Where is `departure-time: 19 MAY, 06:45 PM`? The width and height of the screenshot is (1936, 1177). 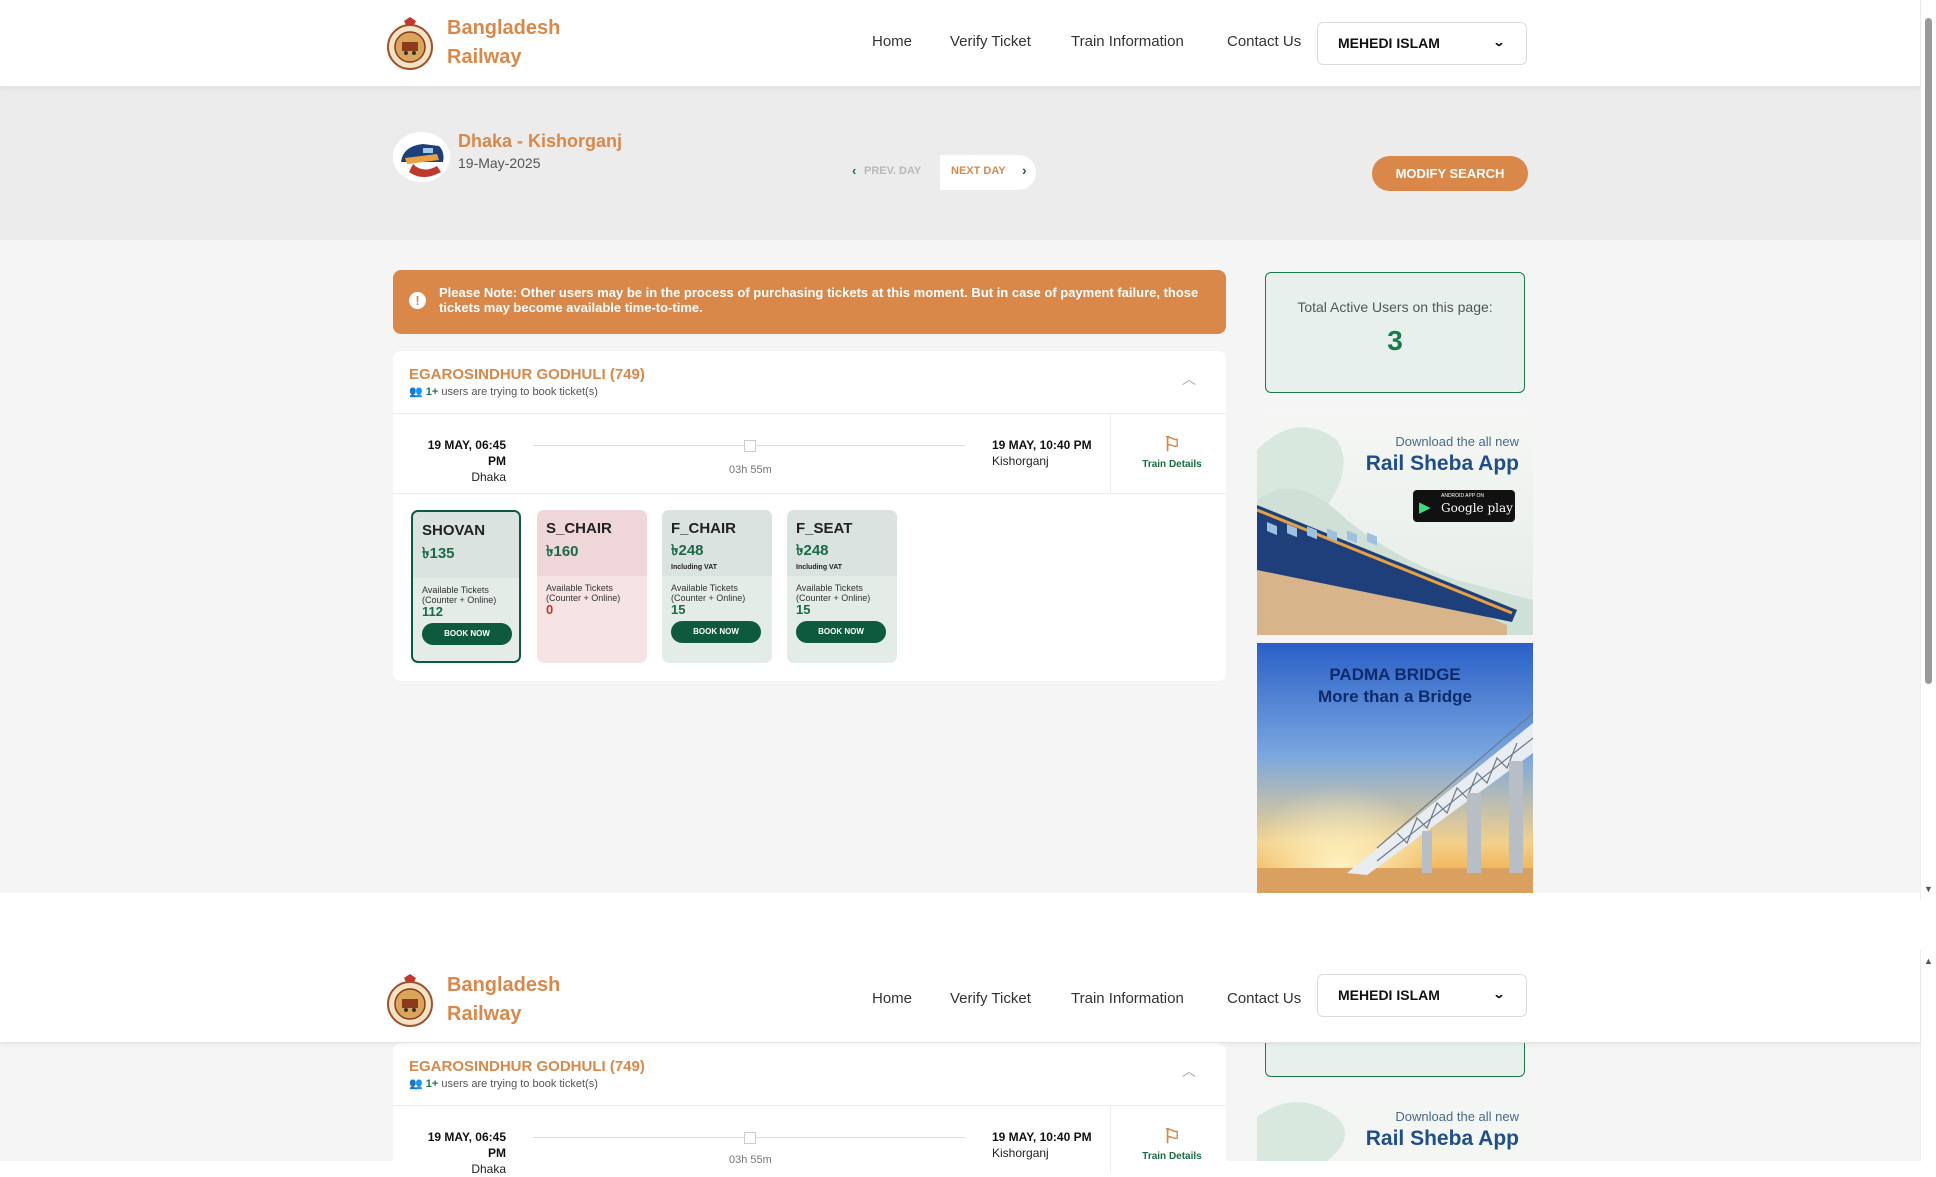 departure-time: 19 MAY, 06:45 PM is located at coordinates (466, 453).